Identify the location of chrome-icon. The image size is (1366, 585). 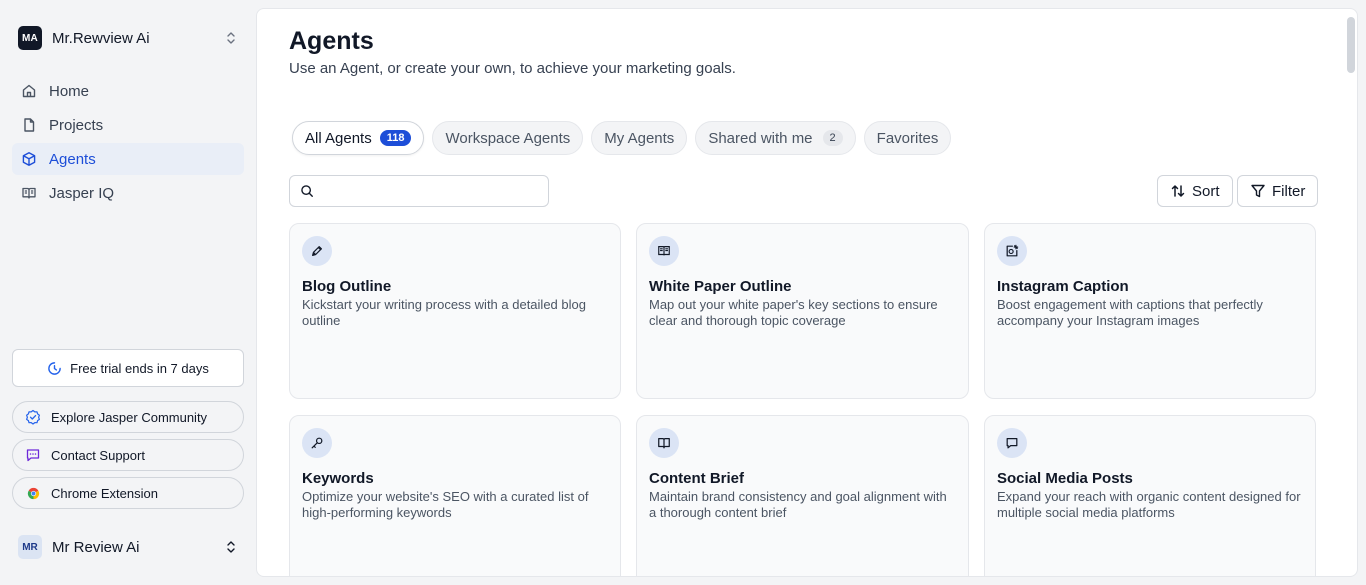
(33, 493).